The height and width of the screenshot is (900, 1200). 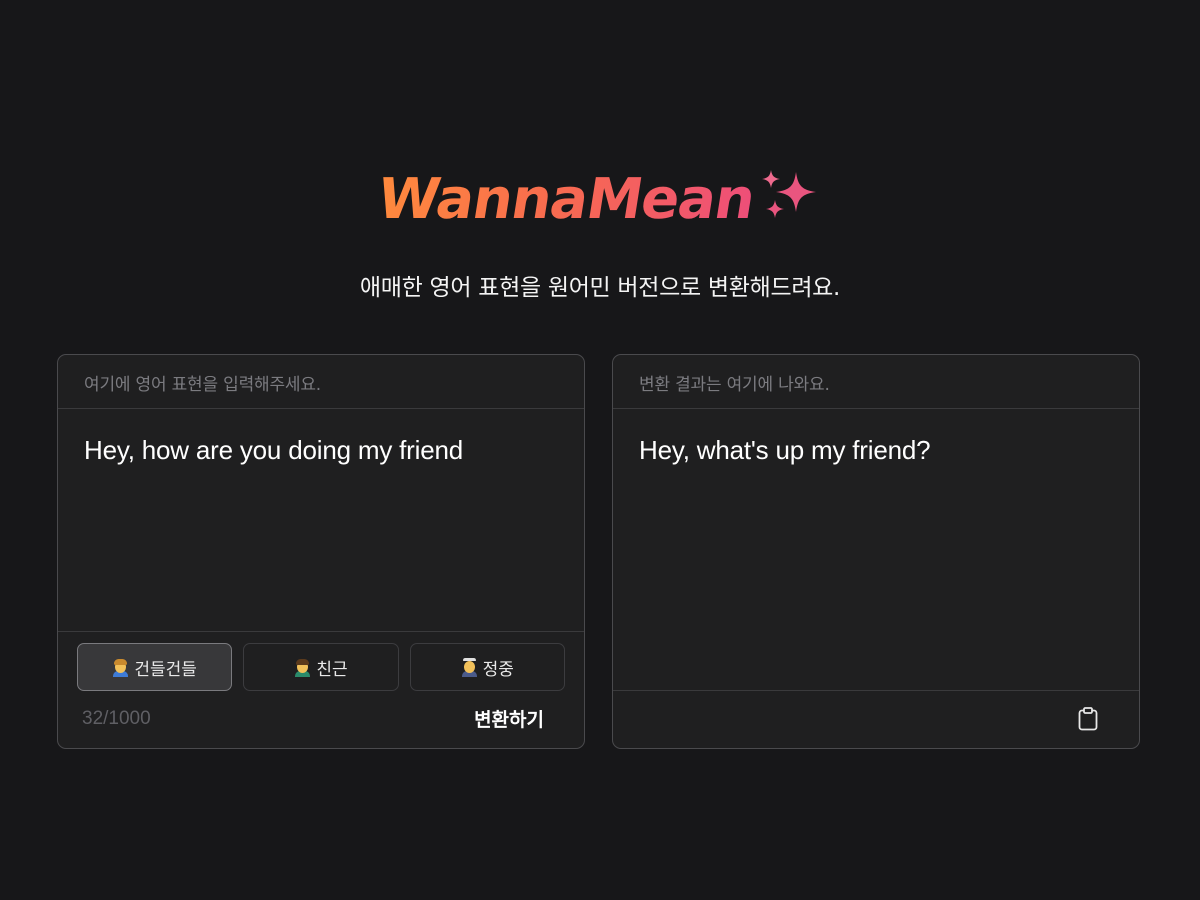 I want to click on tone-button-friendly: 친근, so click(x=321, y=667).